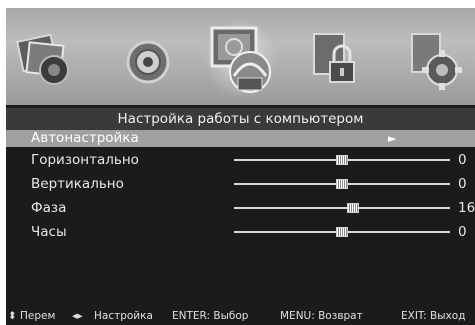 The width and height of the screenshot is (475, 325). Describe the element at coordinates (85, 138) in the screenshot. I see `menu-item-label: Автонастройка` at that location.